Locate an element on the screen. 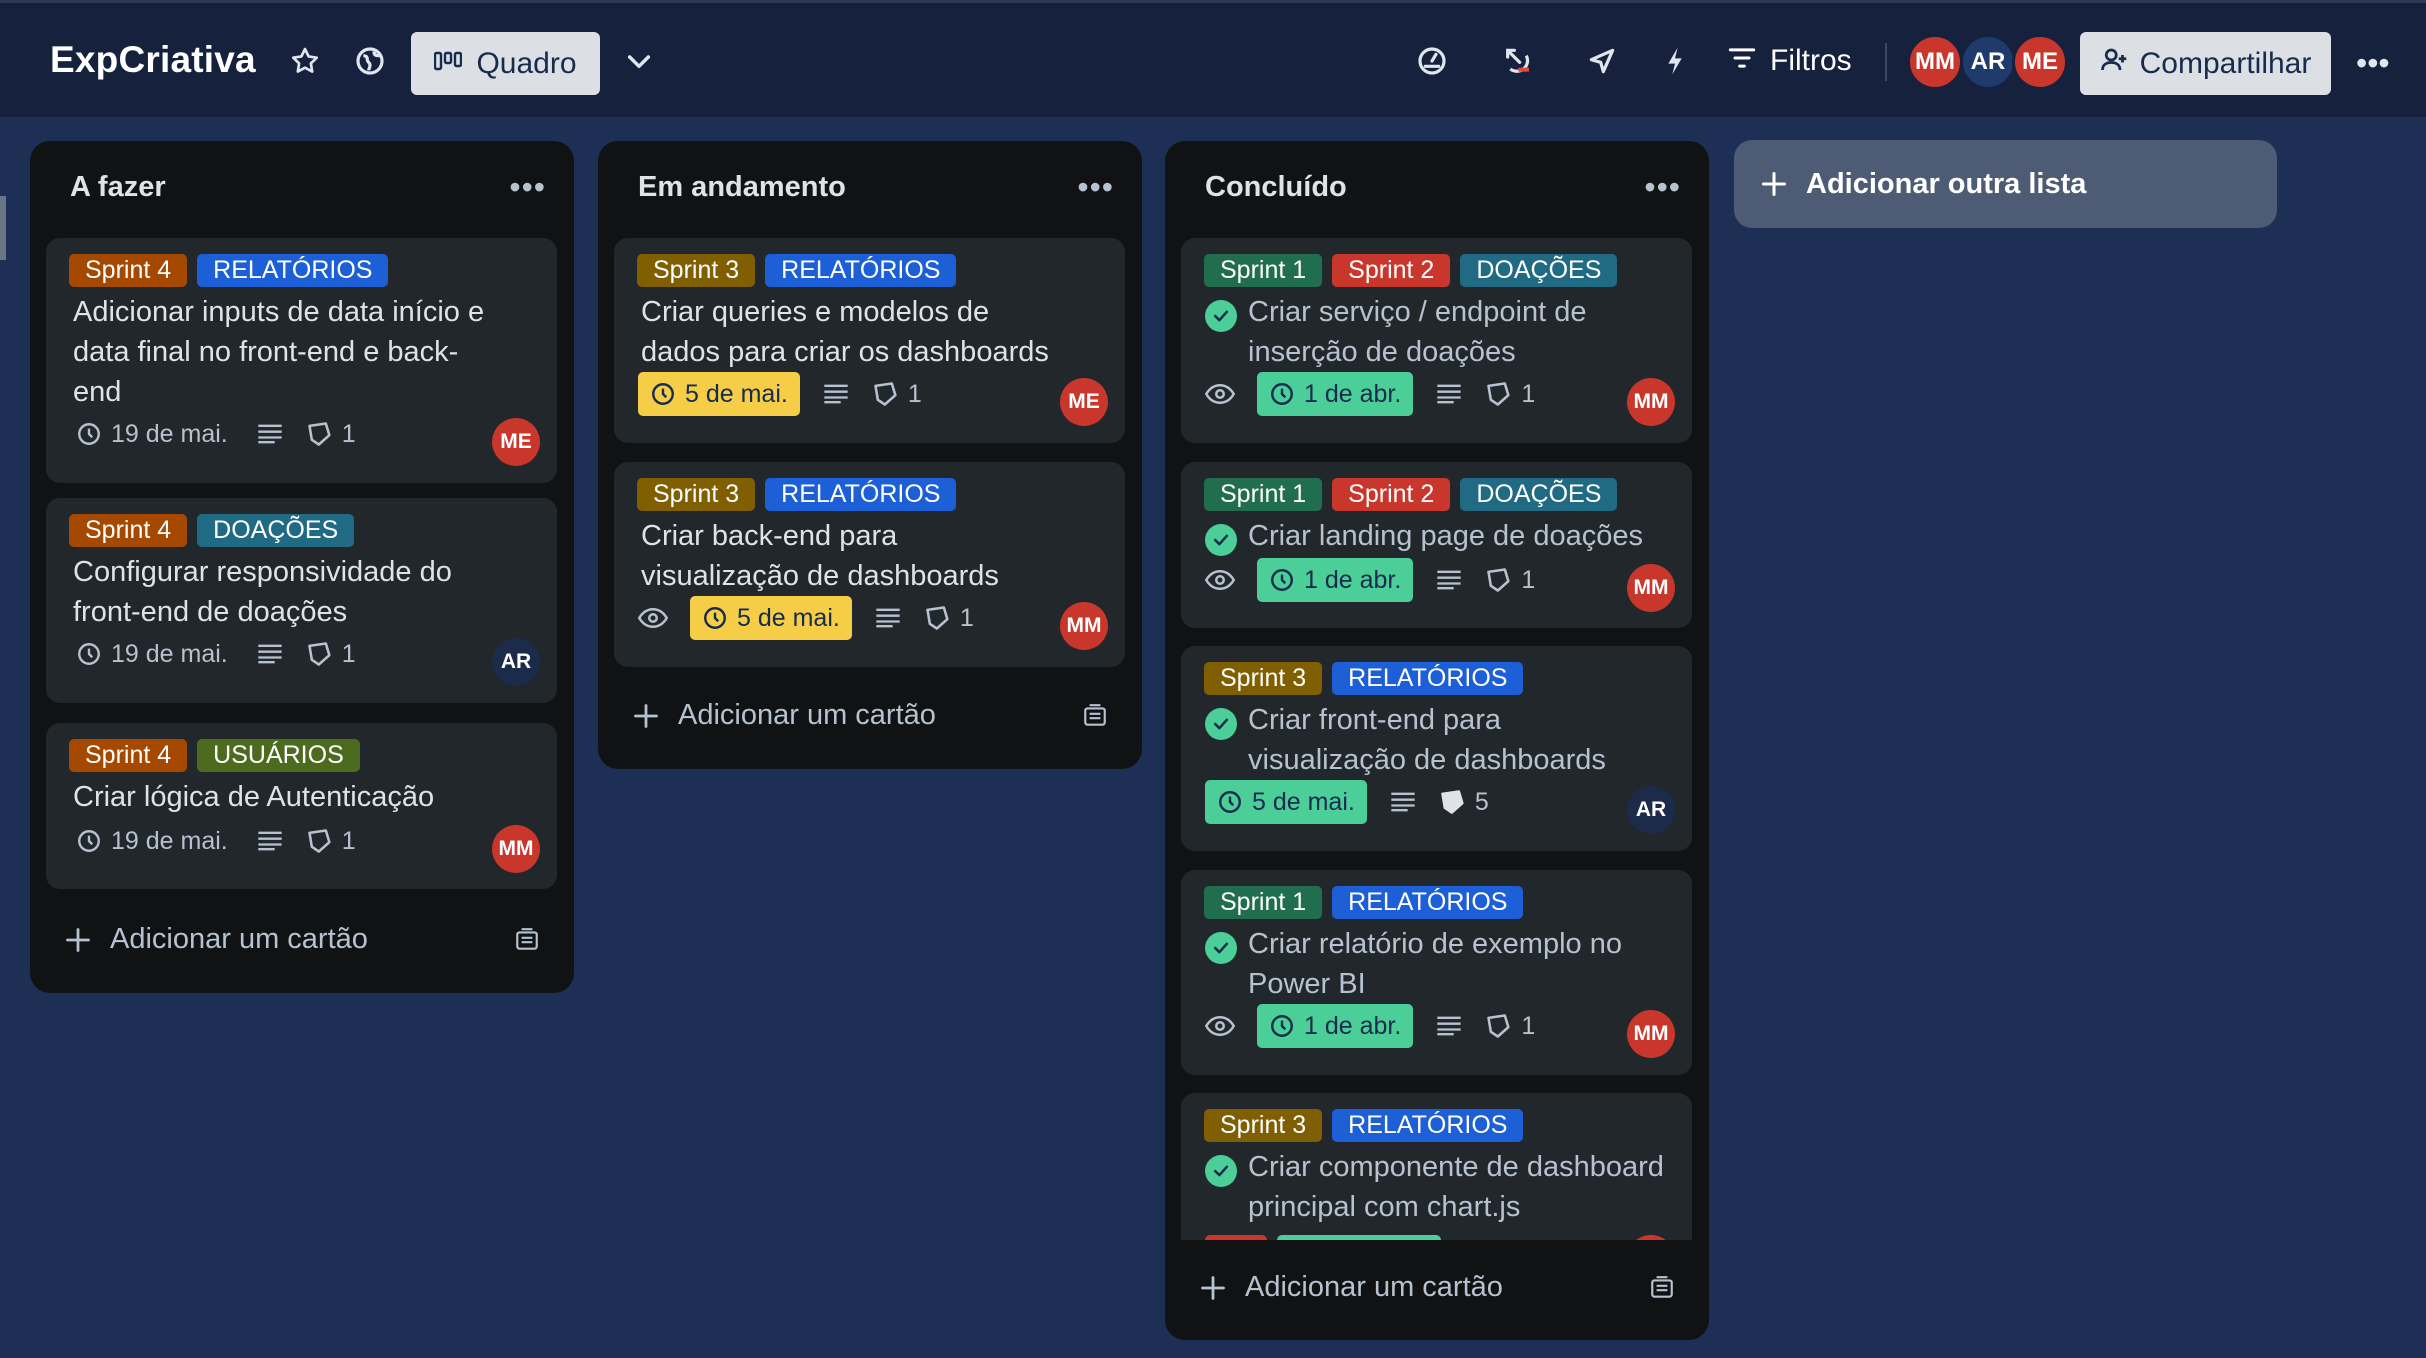 The image size is (2426, 1358). power-ups-icon is located at coordinates (1432, 61).